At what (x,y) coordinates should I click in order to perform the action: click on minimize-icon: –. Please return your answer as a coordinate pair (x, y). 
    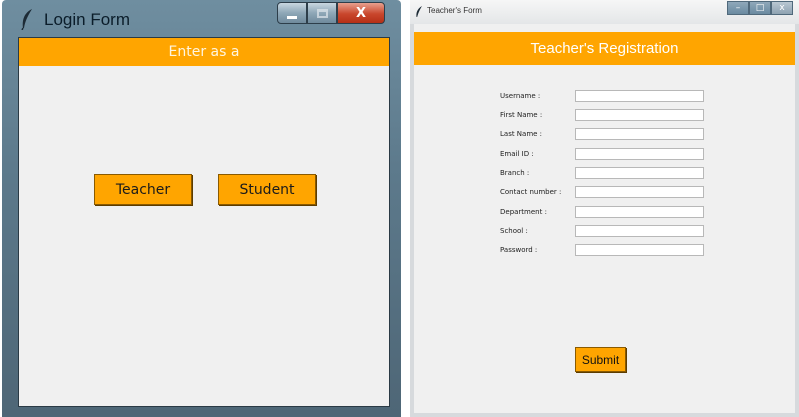
    Looking at the image, I should click on (738, 8).